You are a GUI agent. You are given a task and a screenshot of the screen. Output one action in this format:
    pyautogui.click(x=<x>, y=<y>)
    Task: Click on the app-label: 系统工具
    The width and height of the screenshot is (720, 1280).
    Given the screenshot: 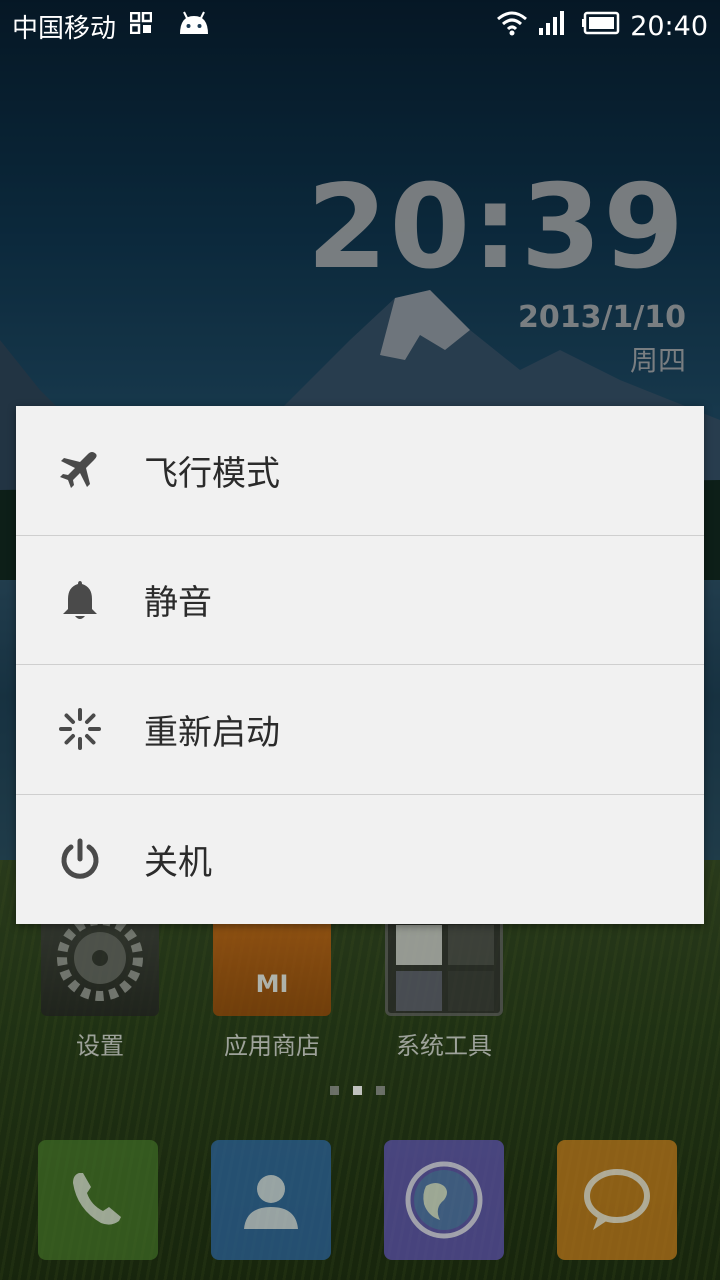 What is the action you would take?
    pyautogui.click(x=444, y=1046)
    